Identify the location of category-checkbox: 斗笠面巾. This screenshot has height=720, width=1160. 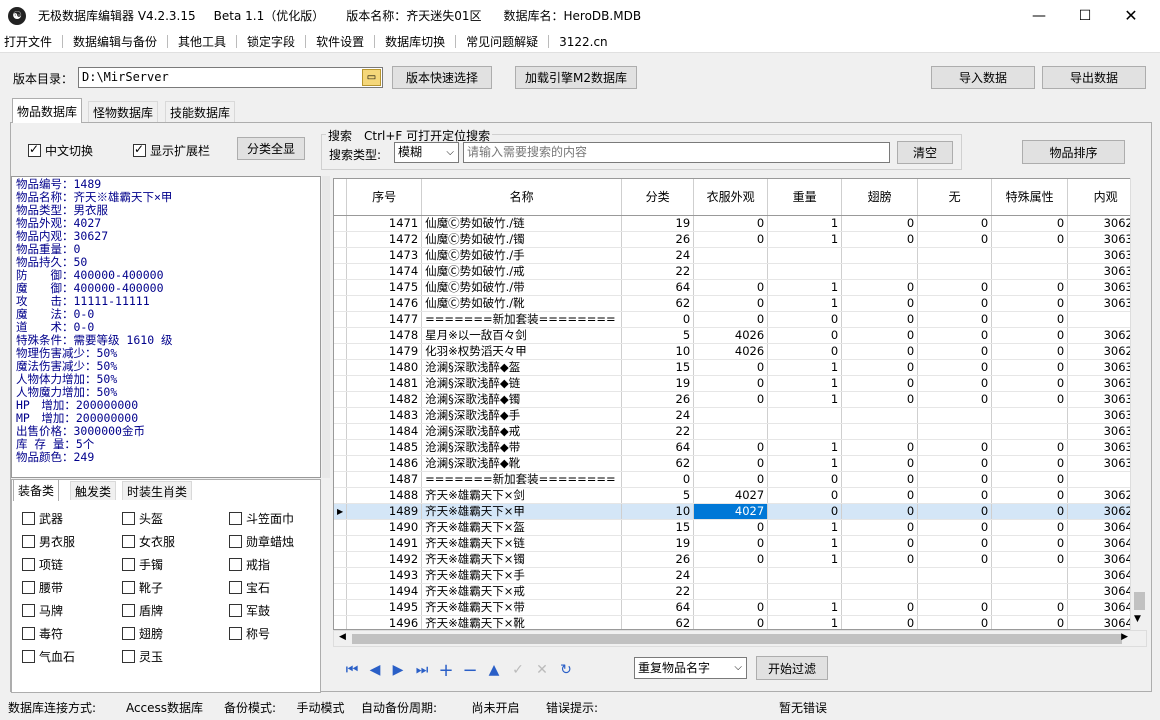
(261, 518).